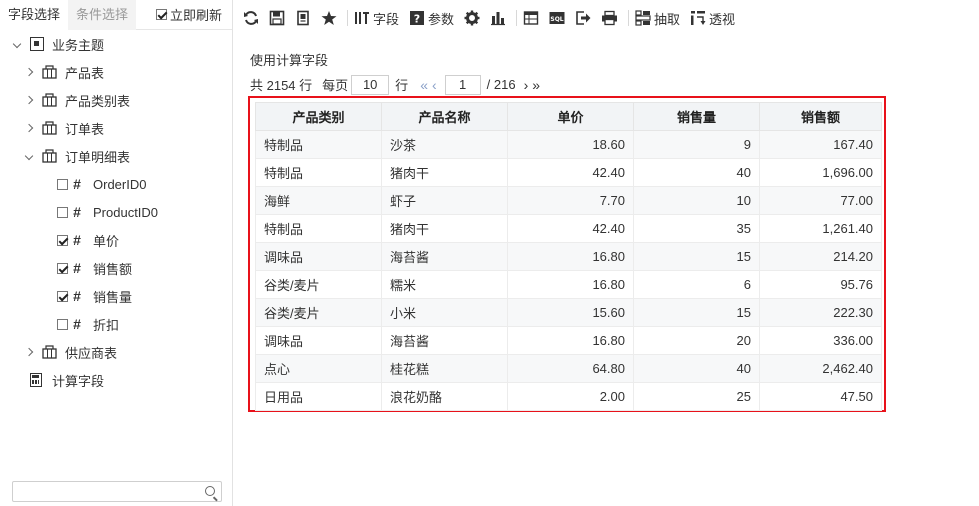  I want to click on settings-button, so click(472, 18).